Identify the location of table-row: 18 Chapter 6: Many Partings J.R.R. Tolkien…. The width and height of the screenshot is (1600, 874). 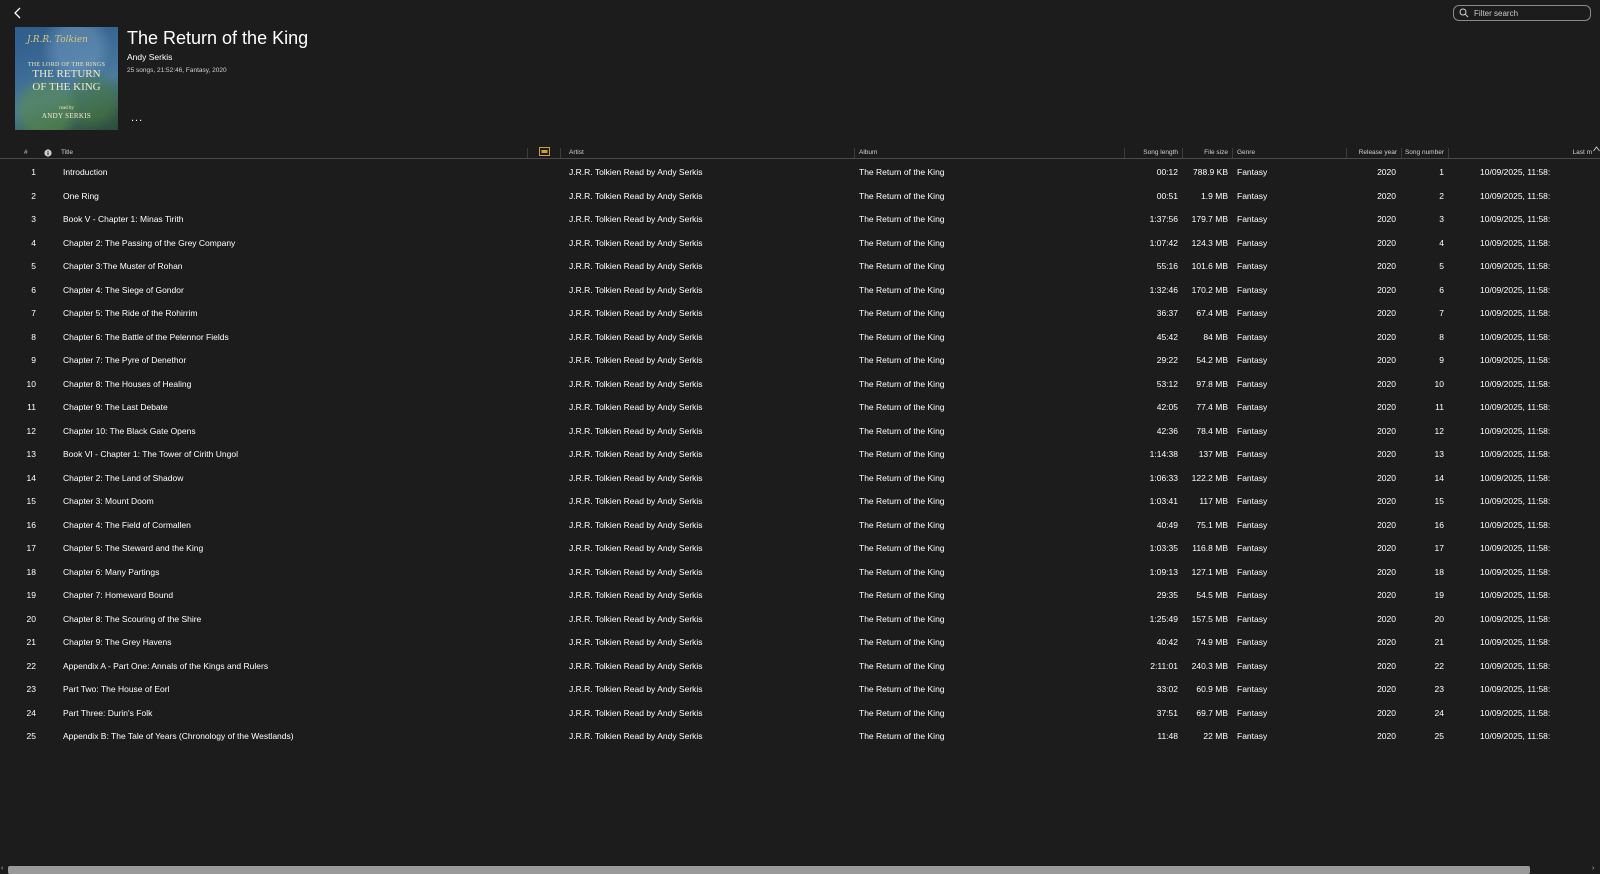
(800, 572).